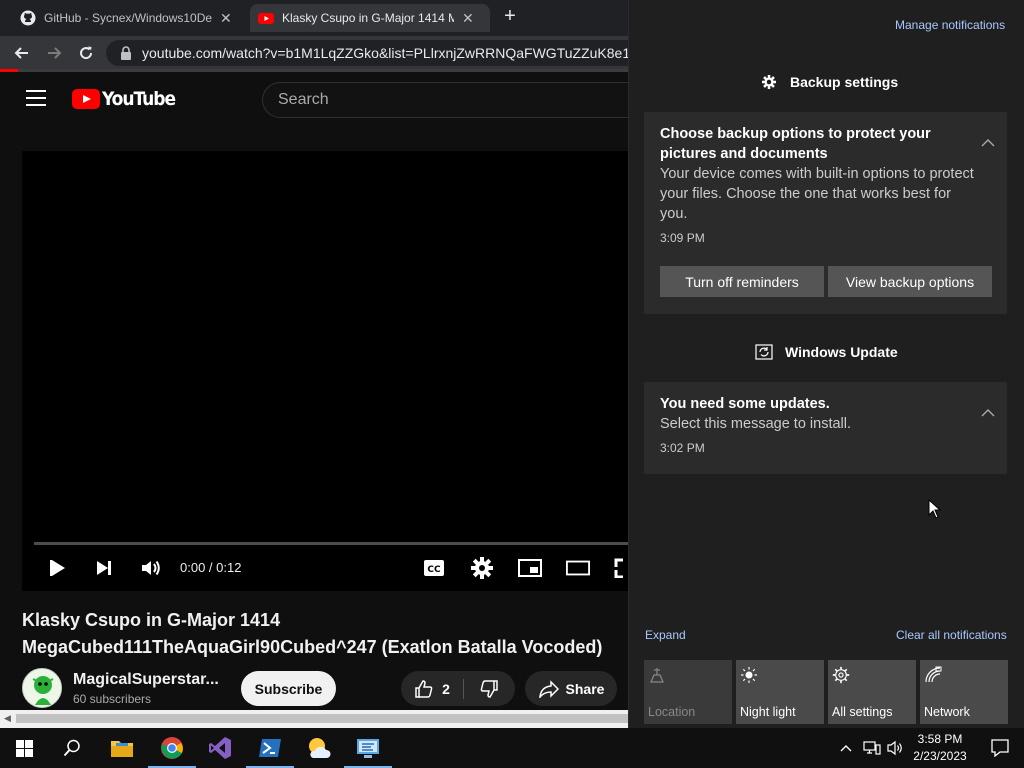 This screenshot has height=768, width=1024. I want to click on quick-action-all-settings: All settings, so click(872, 692).